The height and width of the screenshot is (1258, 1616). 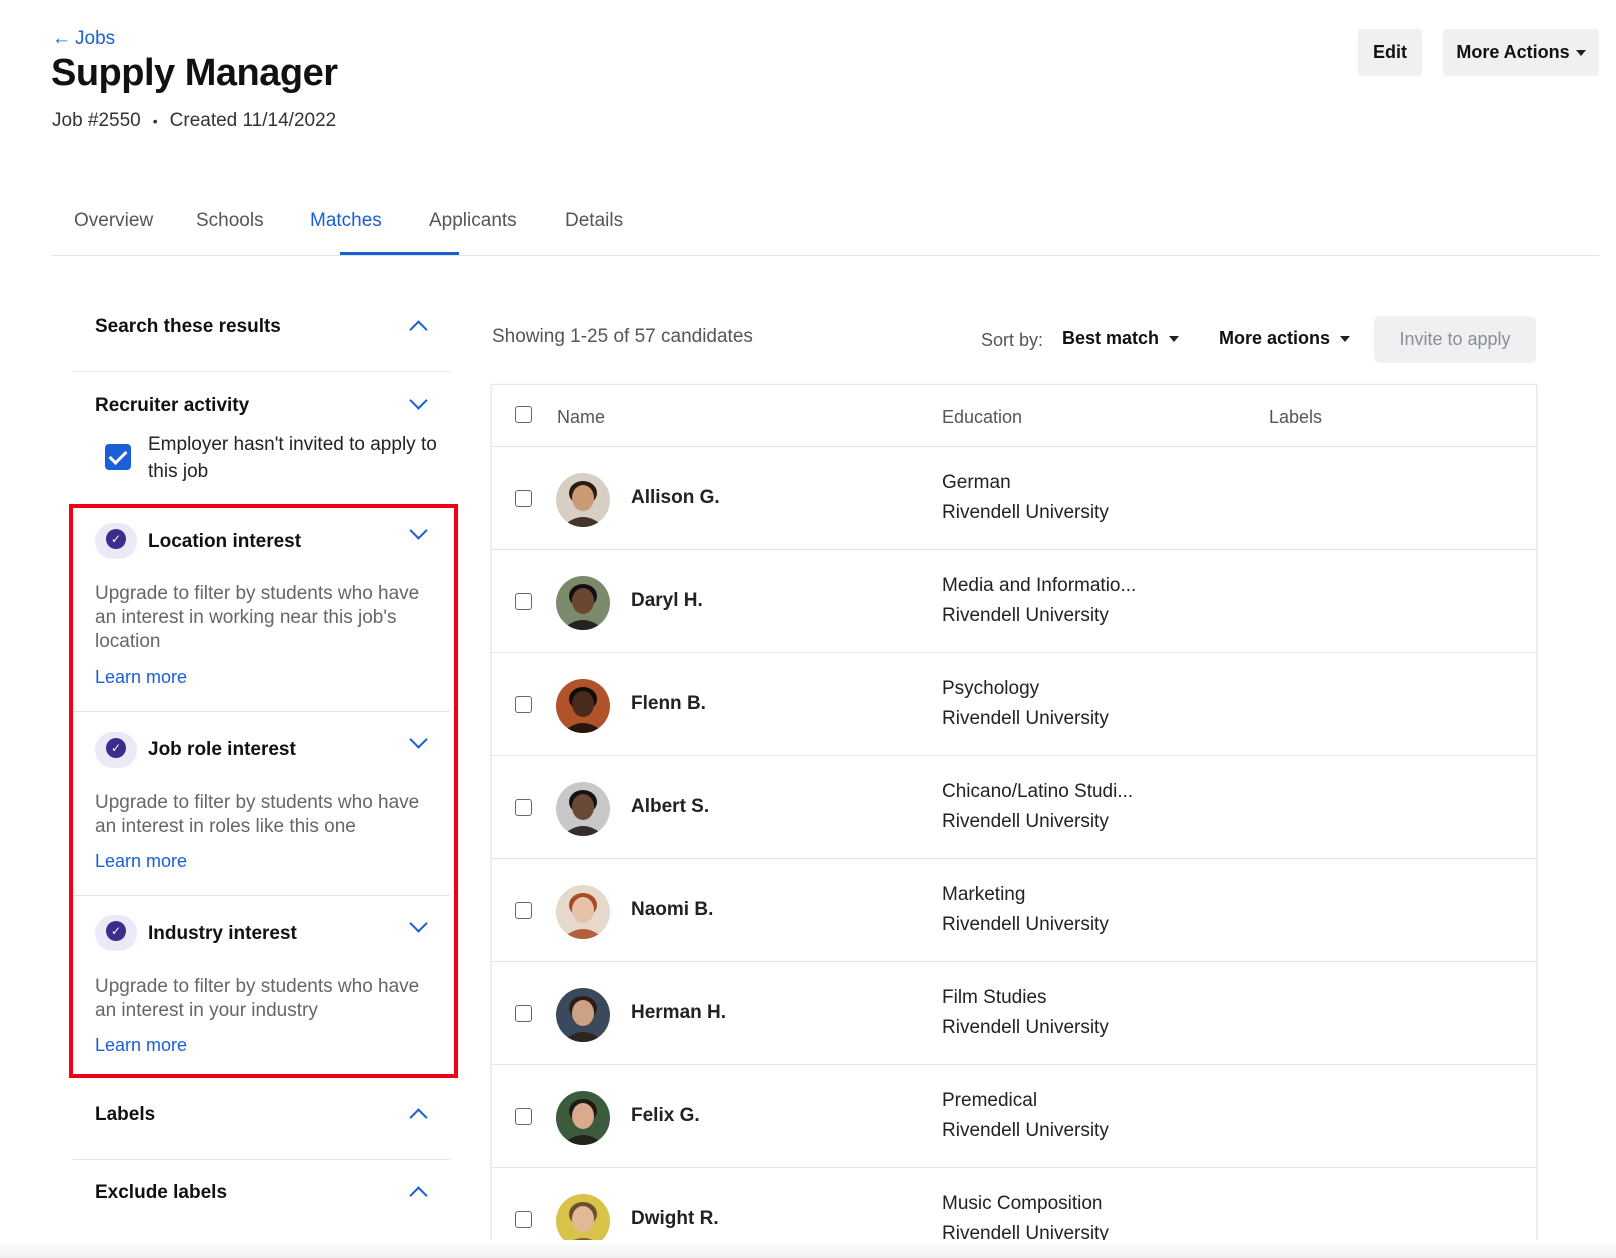 I want to click on invite-to-apply-button: Invite to apply, so click(x=1455, y=339).